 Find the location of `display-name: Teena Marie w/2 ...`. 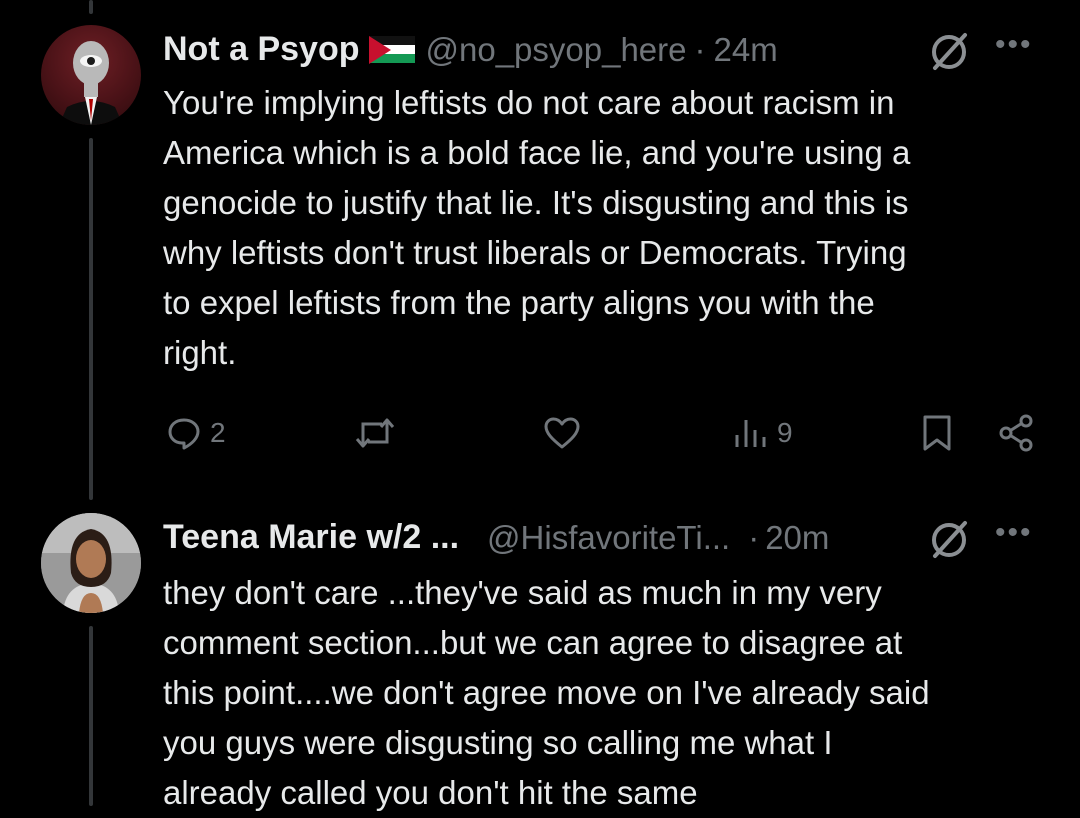

display-name: Teena Marie w/2 ... is located at coordinates (311, 537).